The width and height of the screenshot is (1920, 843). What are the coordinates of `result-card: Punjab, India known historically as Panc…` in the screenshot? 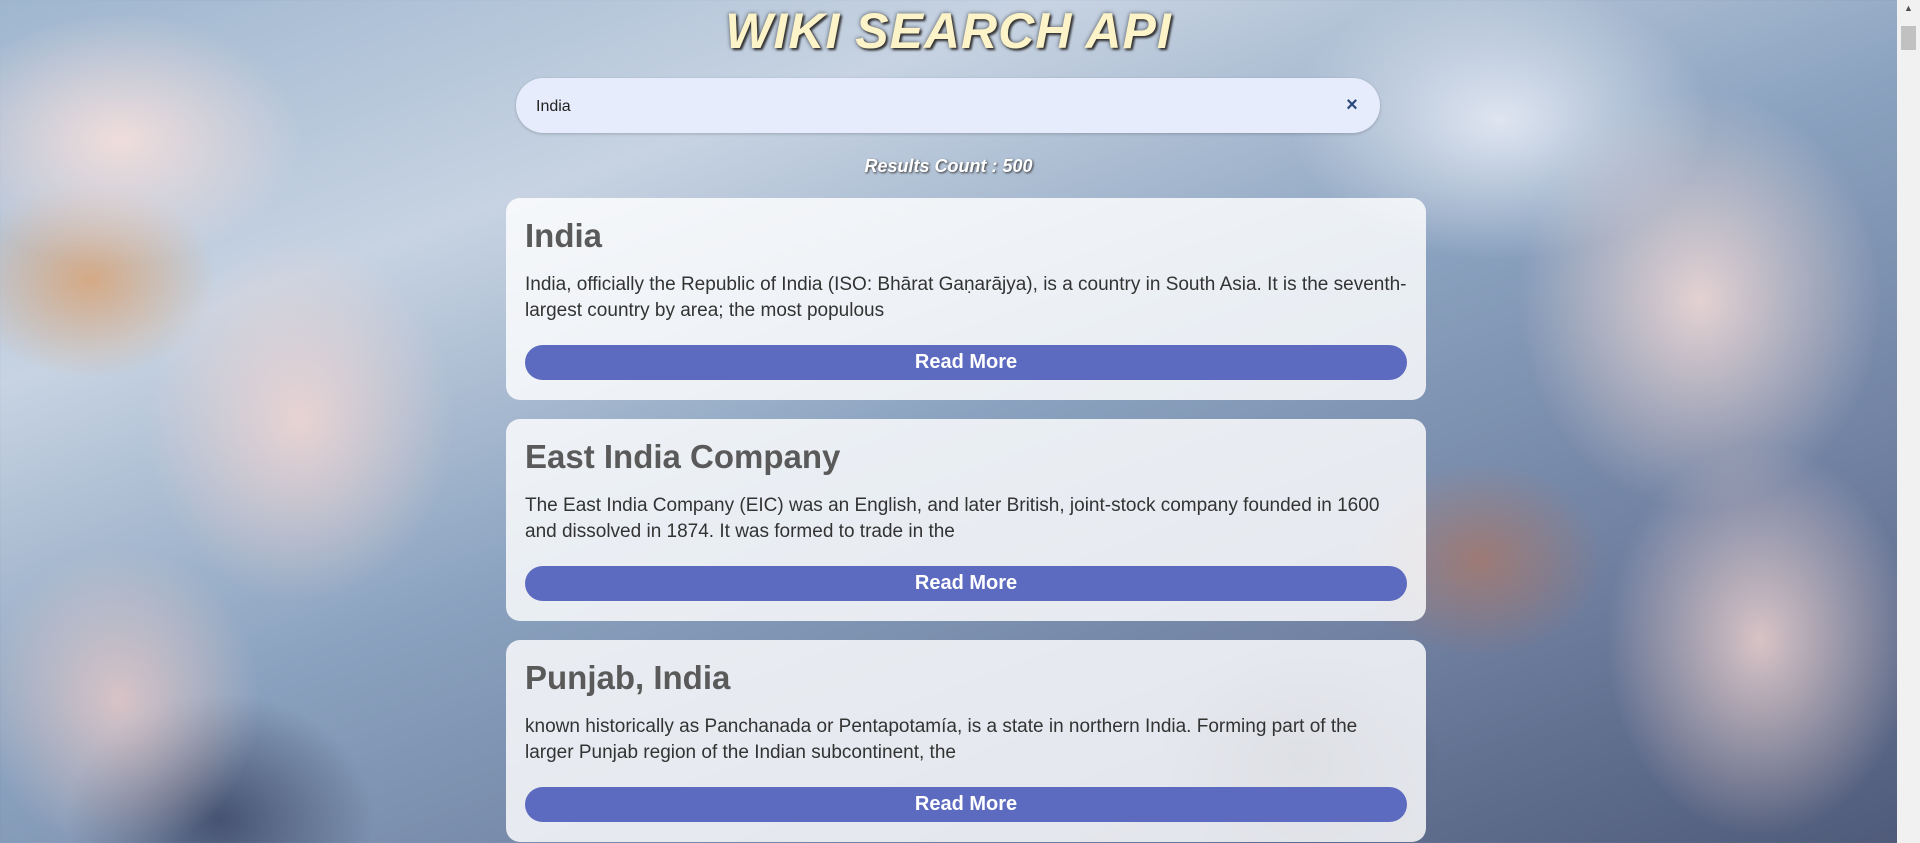 It's located at (966, 741).